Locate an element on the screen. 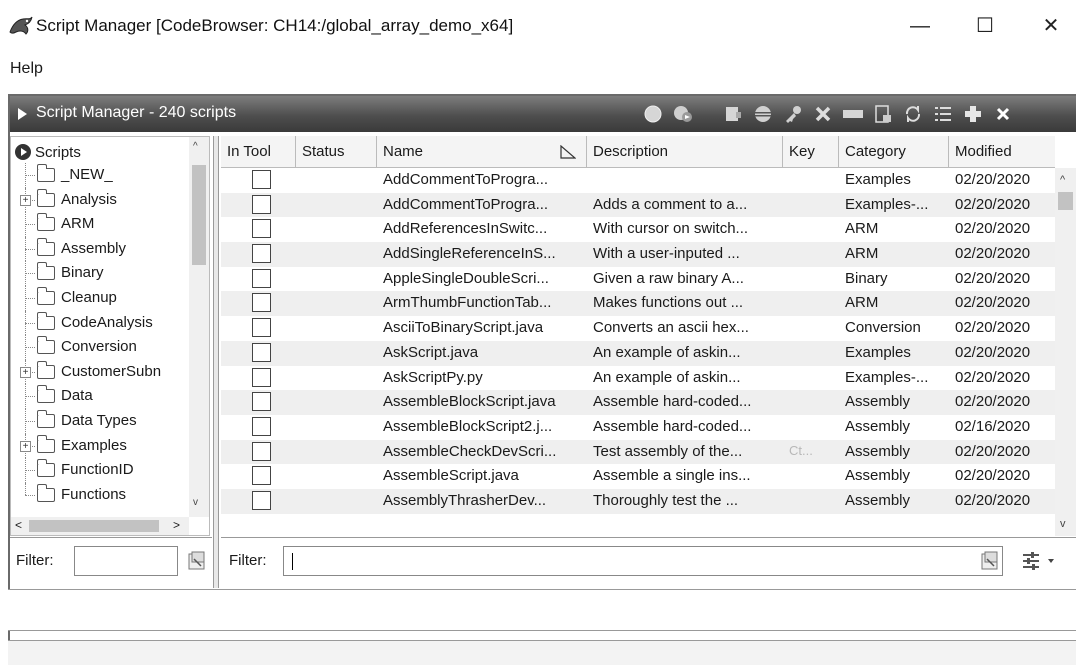 The image size is (1076, 665). tree-item: Cleanup is located at coordinates (100, 298).